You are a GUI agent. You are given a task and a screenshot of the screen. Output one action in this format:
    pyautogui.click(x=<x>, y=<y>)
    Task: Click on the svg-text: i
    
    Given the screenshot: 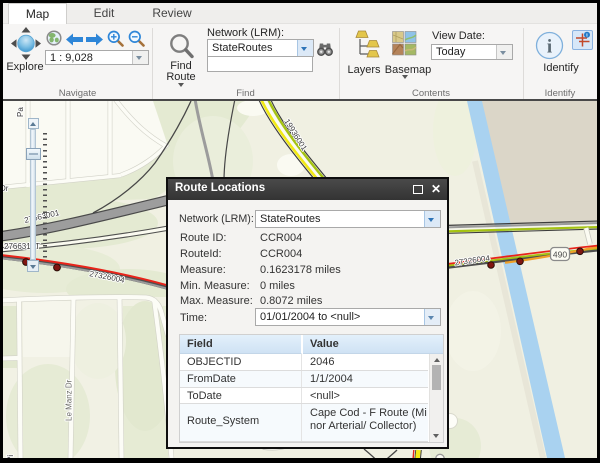 What is the action you would take?
    pyautogui.click(x=549, y=47)
    